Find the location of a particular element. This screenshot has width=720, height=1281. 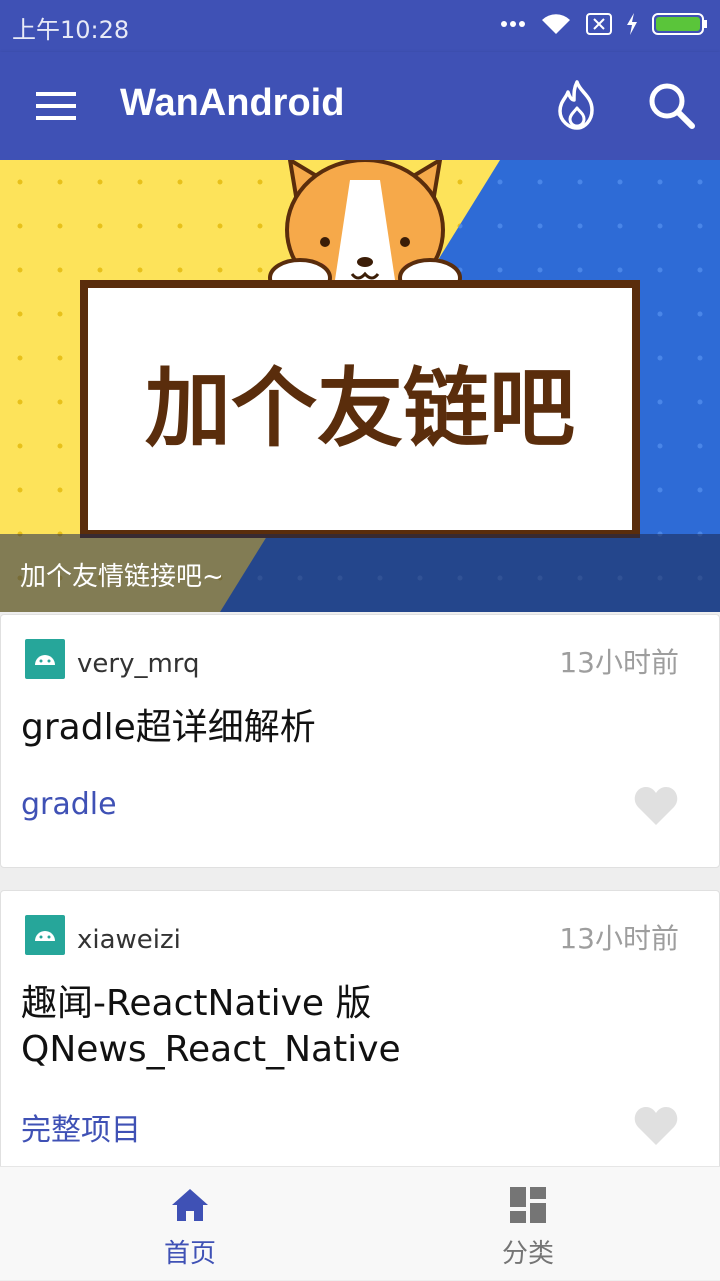

nav-category-label: 分类 is located at coordinates (527, 1254).